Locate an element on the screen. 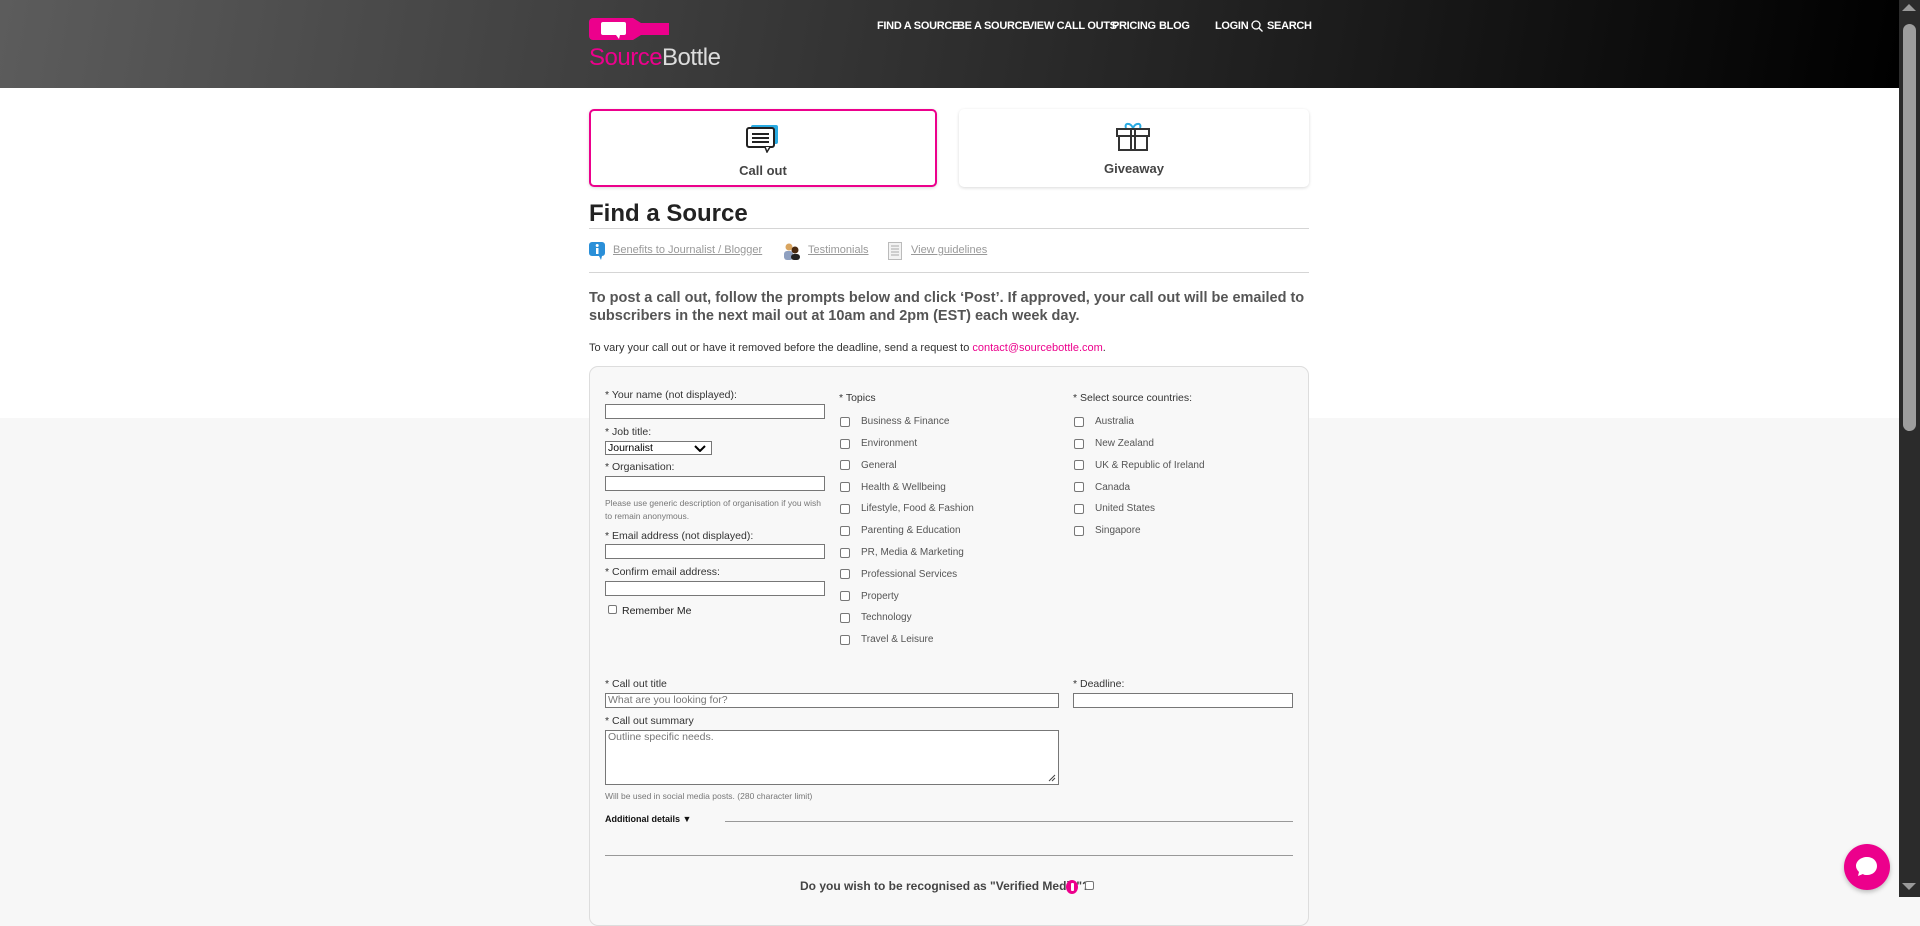  nav-be-a-source: BE A SOURCE is located at coordinates (993, 26).